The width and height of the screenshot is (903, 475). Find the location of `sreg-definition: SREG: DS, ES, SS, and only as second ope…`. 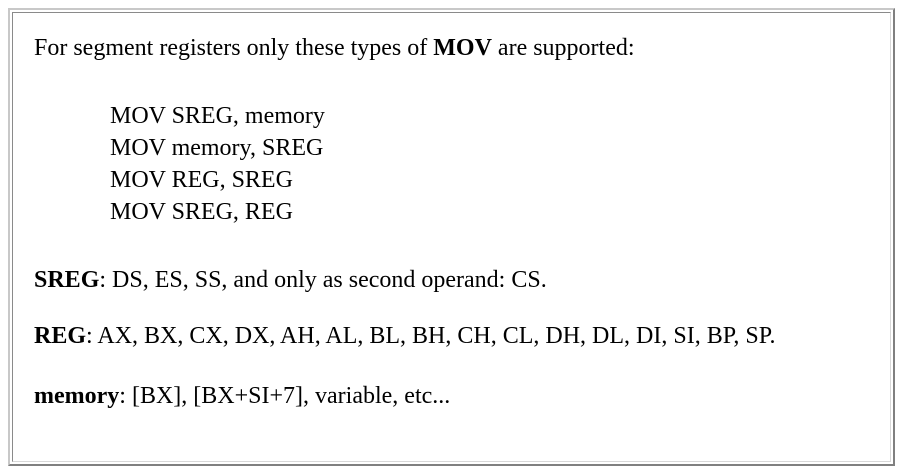

sreg-definition: SREG: DS, ES, SS, and only as second ope… is located at coordinates (290, 280).